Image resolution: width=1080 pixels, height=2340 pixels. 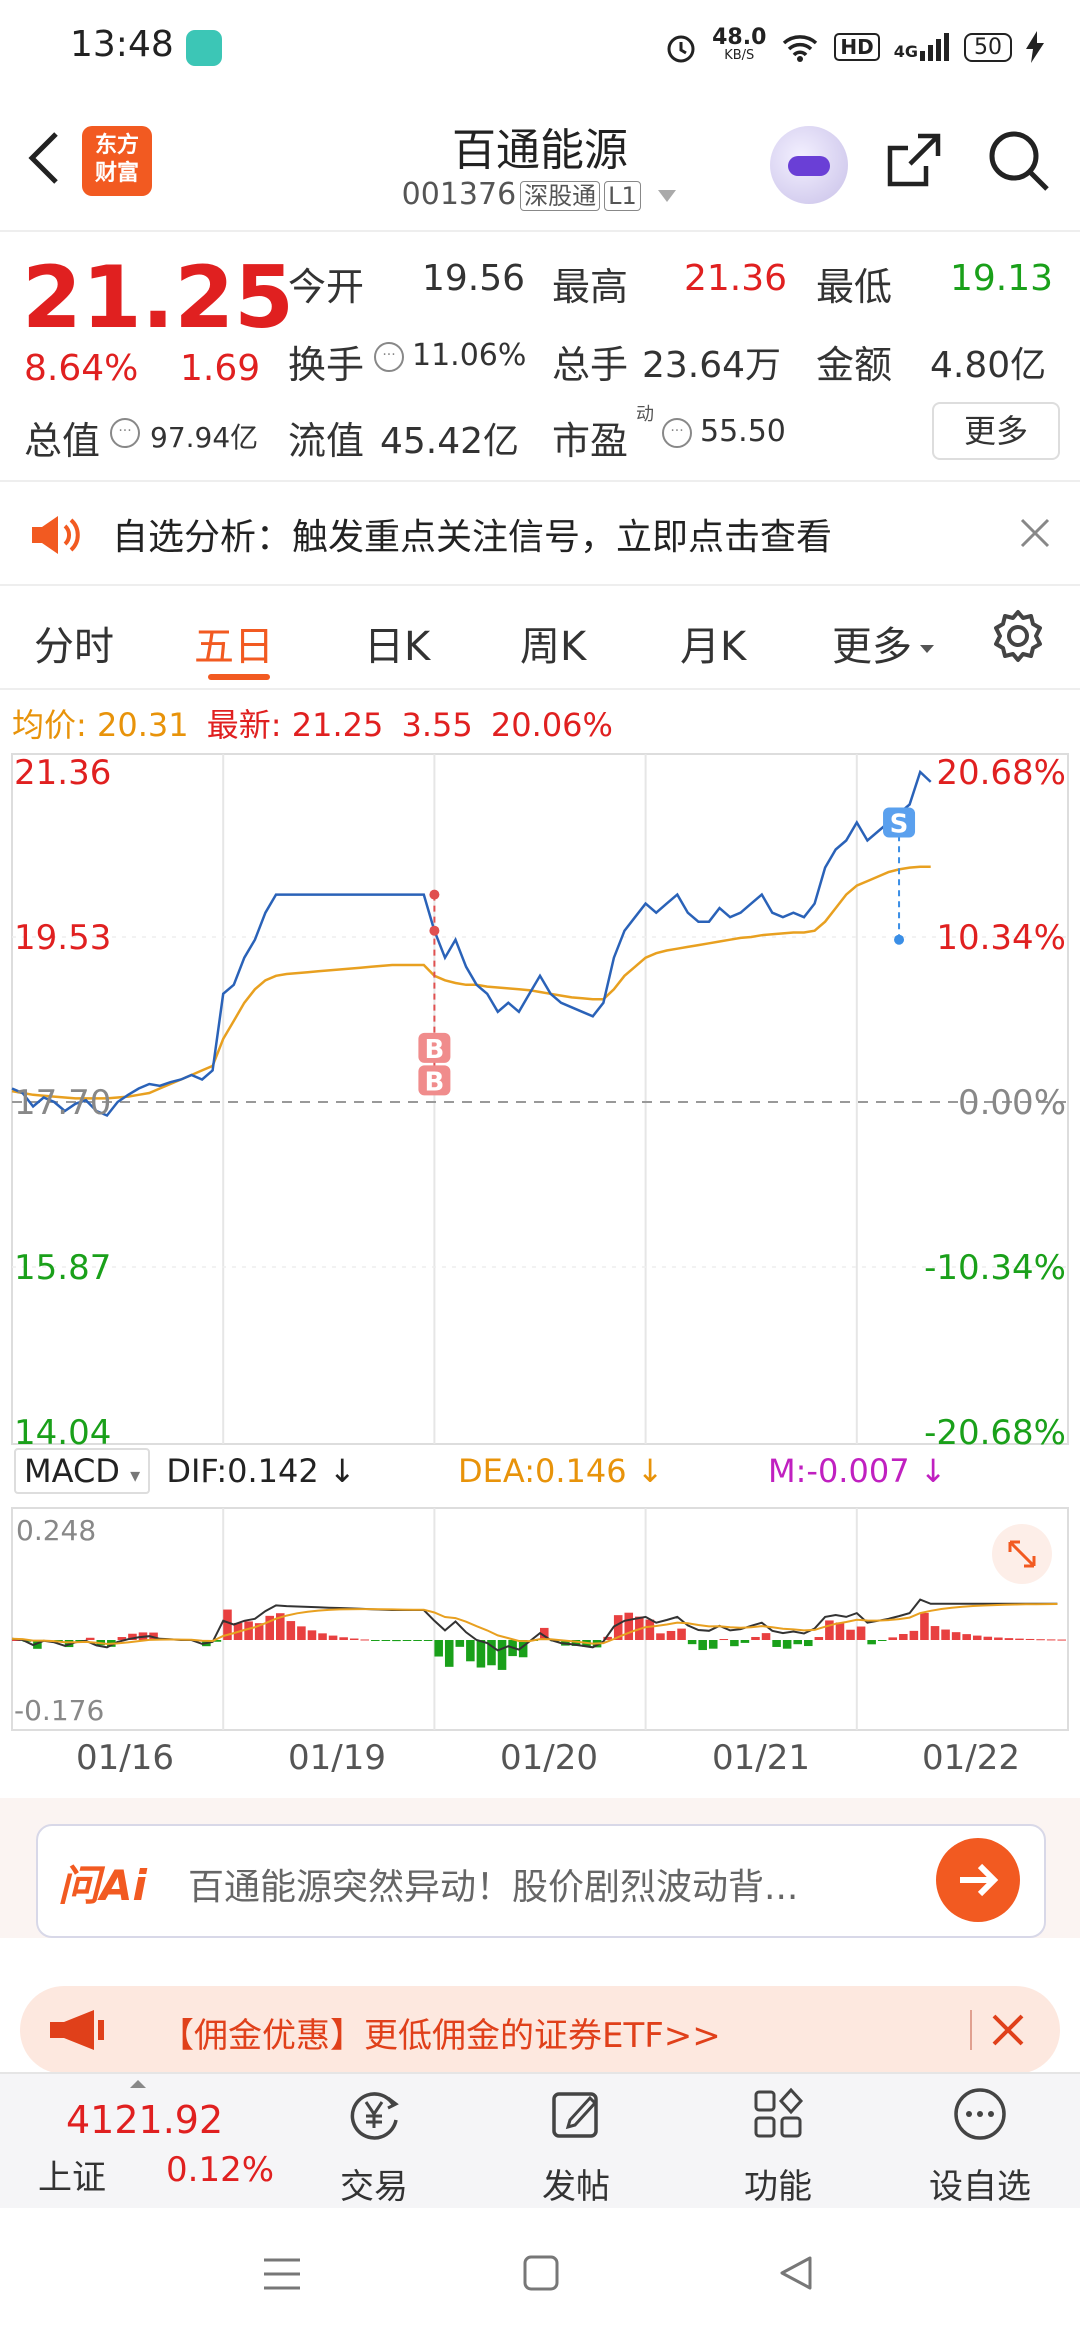 What do you see at coordinates (978, 1880) in the screenshot?
I see `arrow-right-icon` at bounding box center [978, 1880].